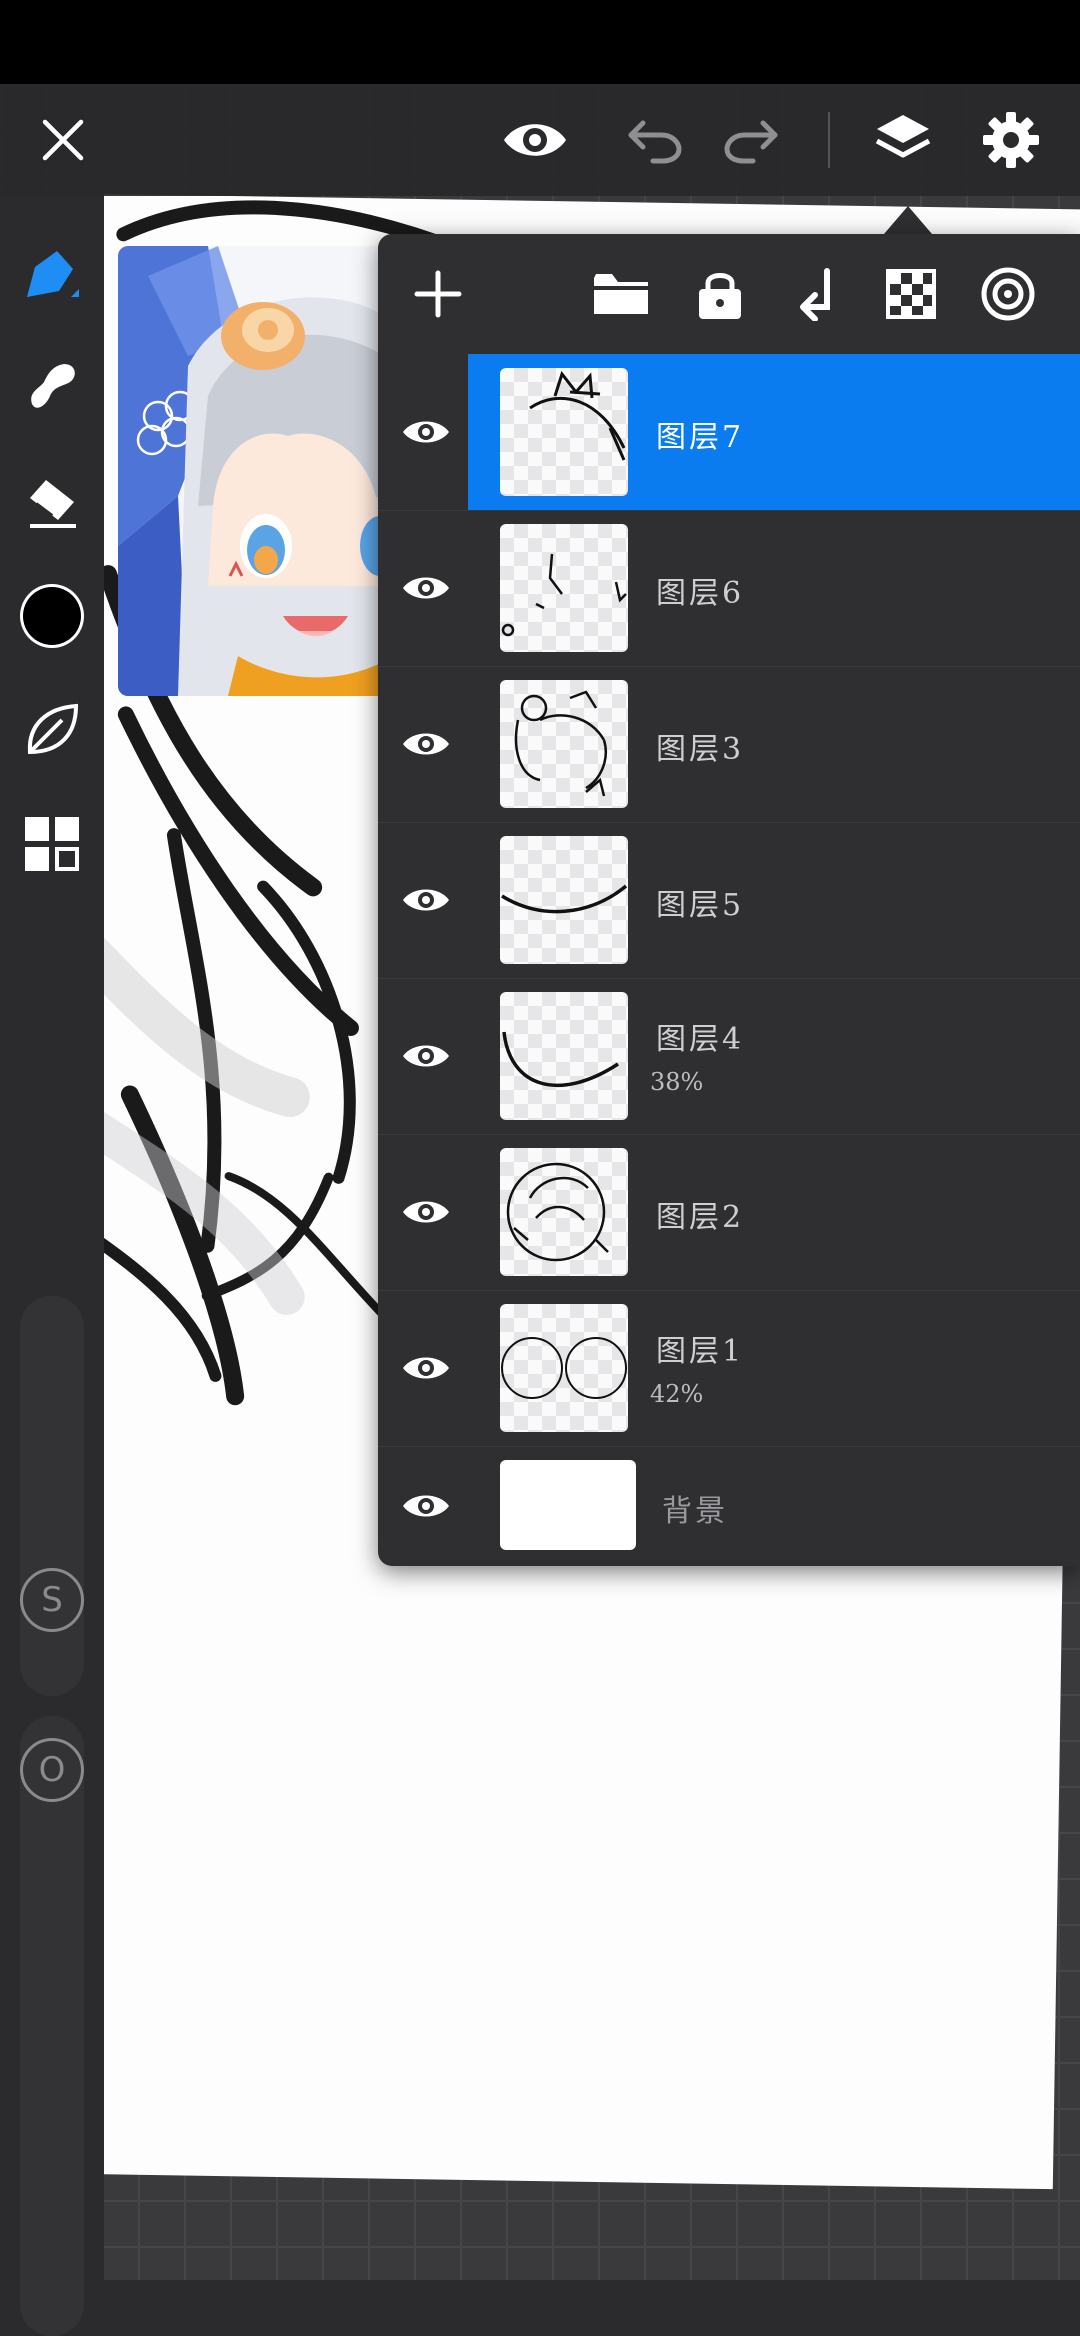 The height and width of the screenshot is (2336, 1080). Describe the element at coordinates (816, 294) in the screenshot. I see `merge-down-icon` at that location.